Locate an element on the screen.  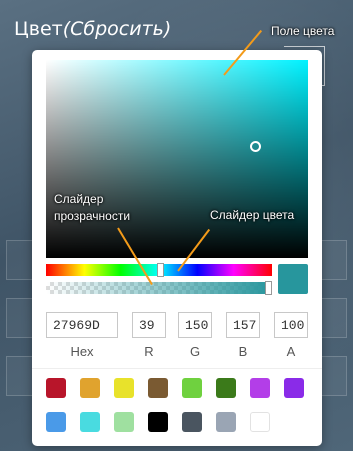
red-label: R is located at coordinates (149, 351).